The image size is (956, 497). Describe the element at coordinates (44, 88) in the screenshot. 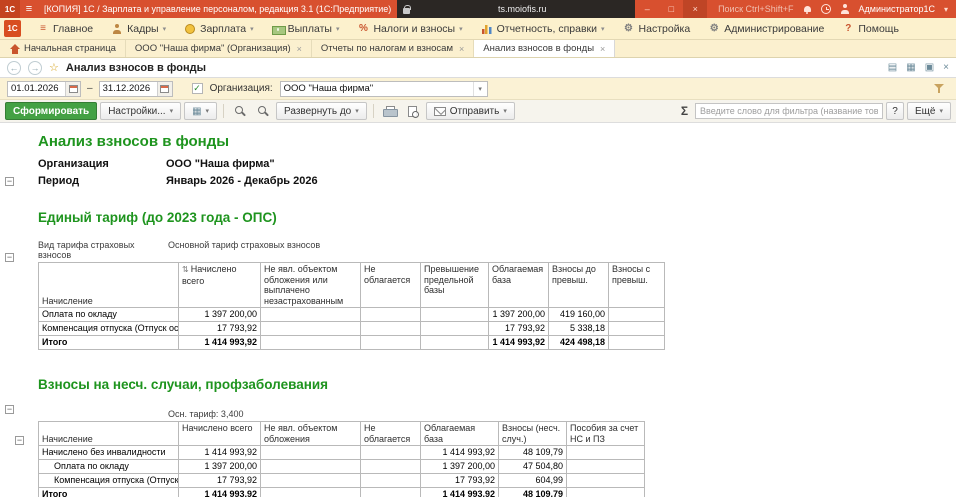

I see `date-from-field: 01.01.2026` at that location.